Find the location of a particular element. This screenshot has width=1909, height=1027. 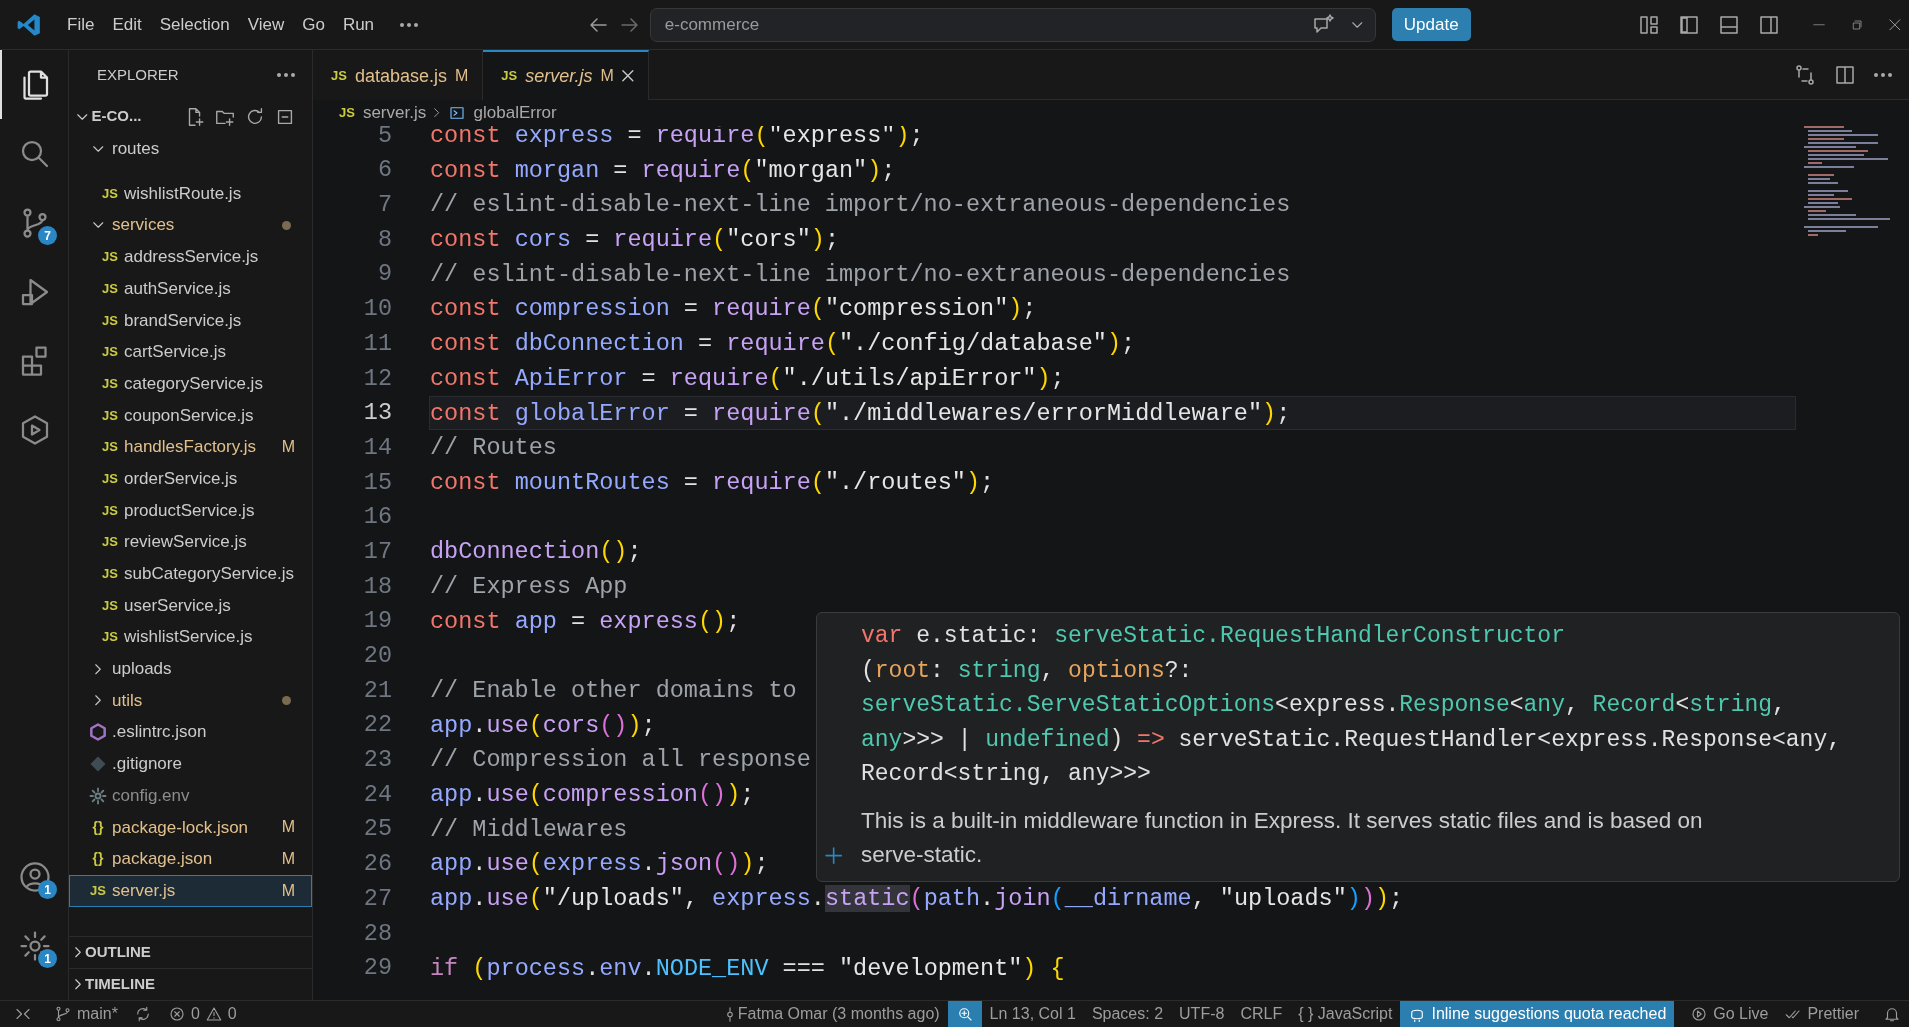

folder-row: services is located at coordinates (190, 225).